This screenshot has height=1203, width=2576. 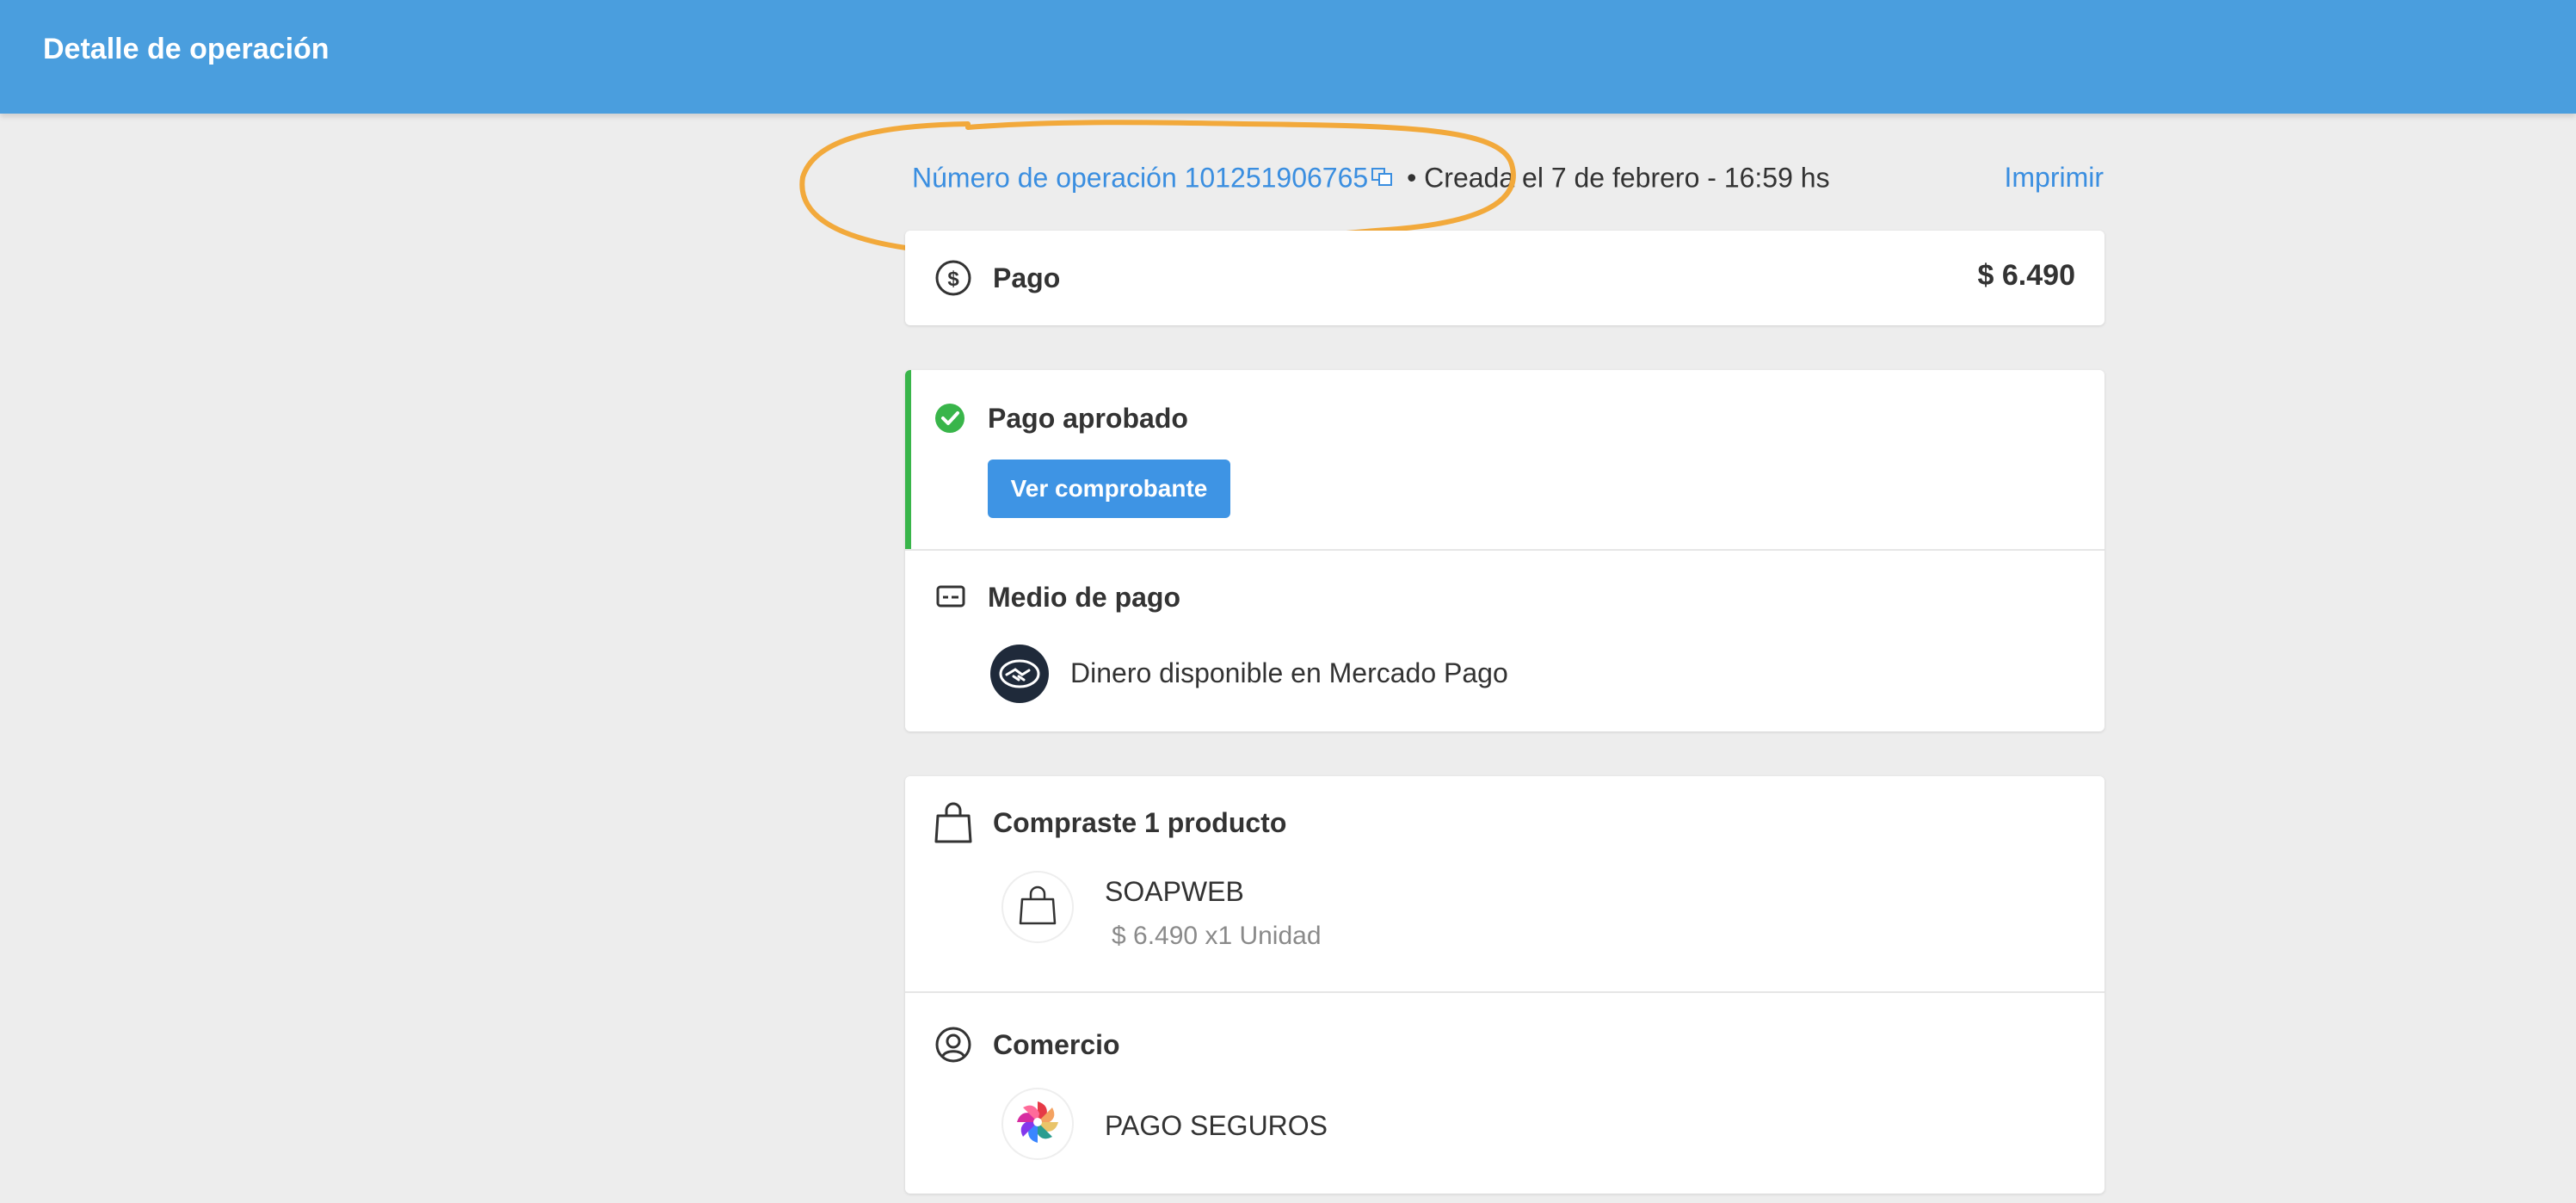 What do you see at coordinates (1027, 277) in the screenshot?
I see `payment-label: Pago` at bounding box center [1027, 277].